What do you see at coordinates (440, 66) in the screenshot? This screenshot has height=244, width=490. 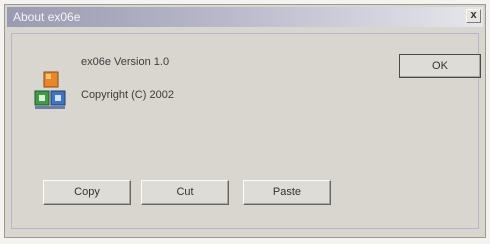 I see `ok-button: OK` at bounding box center [440, 66].